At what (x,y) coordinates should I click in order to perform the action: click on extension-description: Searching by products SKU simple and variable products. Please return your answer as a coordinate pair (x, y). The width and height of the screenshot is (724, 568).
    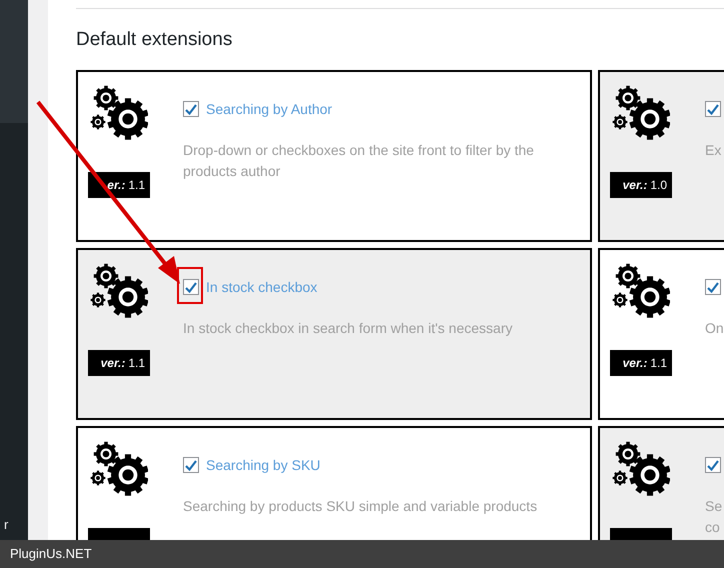
    Looking at the image, I should click on (360, 506).